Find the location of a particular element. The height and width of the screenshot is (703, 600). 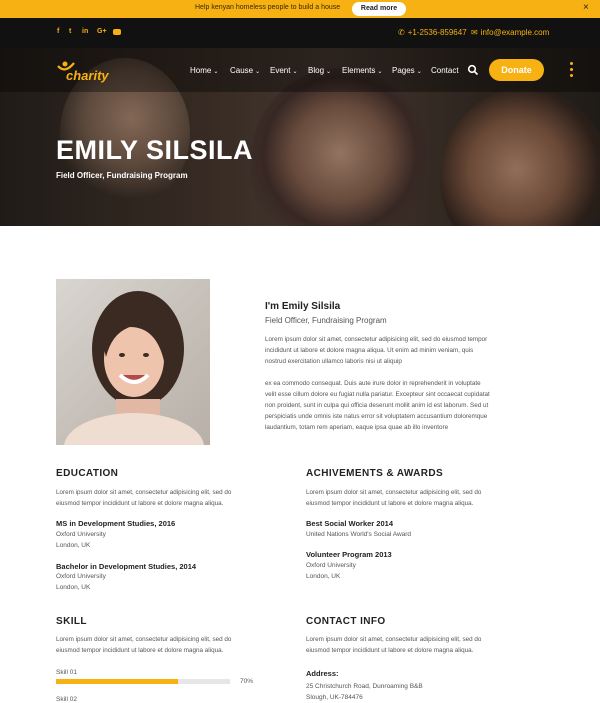

achievement-item-line: London, UK is located at coordinates (323, 576).